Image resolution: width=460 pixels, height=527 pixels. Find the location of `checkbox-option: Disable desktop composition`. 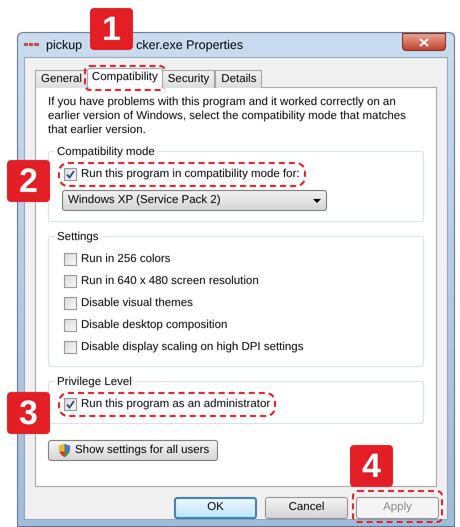

checkbox-option: Disable desktop composition is located at coordinates (146, 325).